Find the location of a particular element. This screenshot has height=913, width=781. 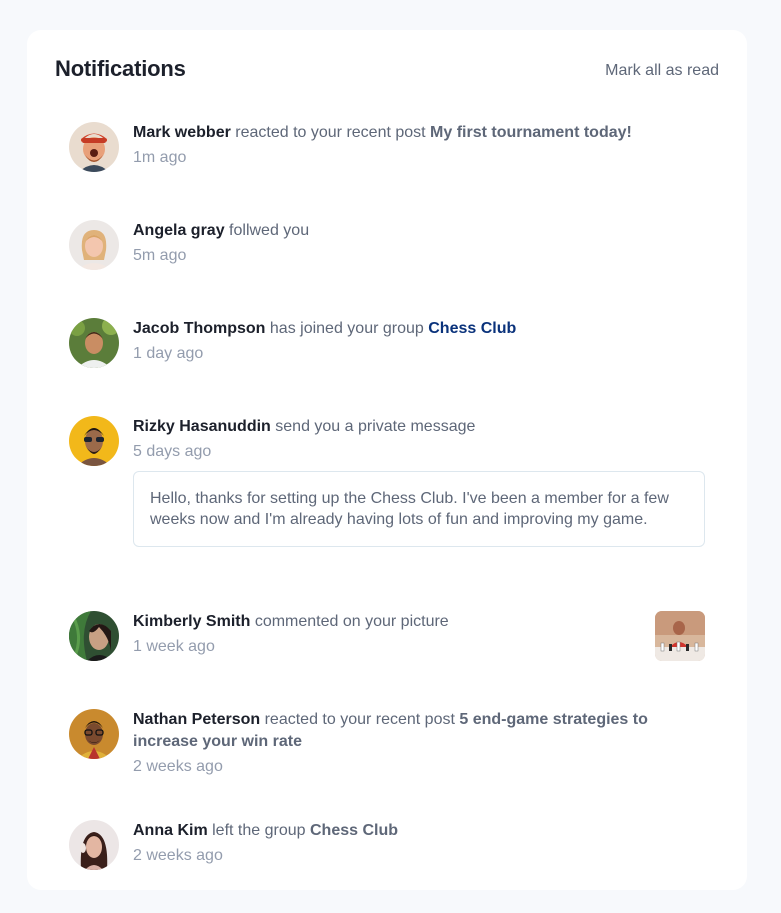

timestamp: 1 week ago is located at coordinates (174, 646).